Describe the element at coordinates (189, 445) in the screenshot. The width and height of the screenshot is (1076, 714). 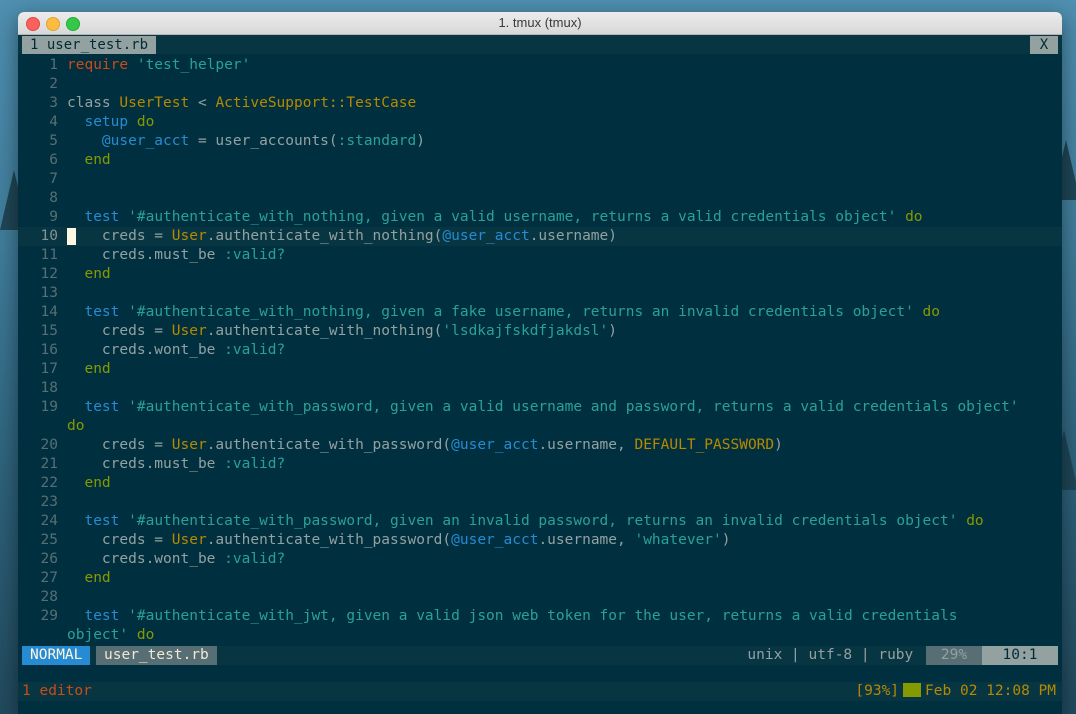
I see `code-token: User` at that location.